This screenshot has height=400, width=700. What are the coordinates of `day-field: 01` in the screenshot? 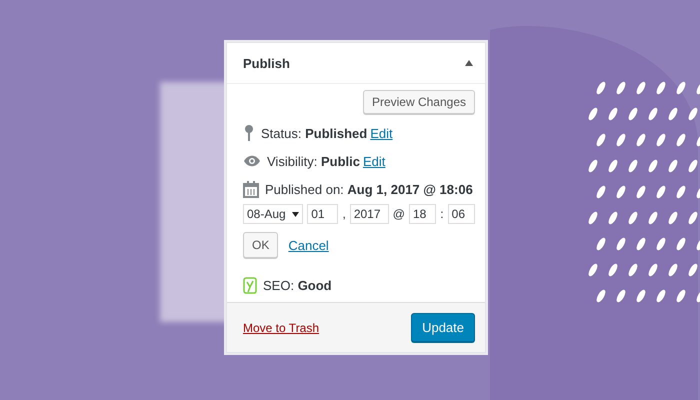 It's located at (322, 214).